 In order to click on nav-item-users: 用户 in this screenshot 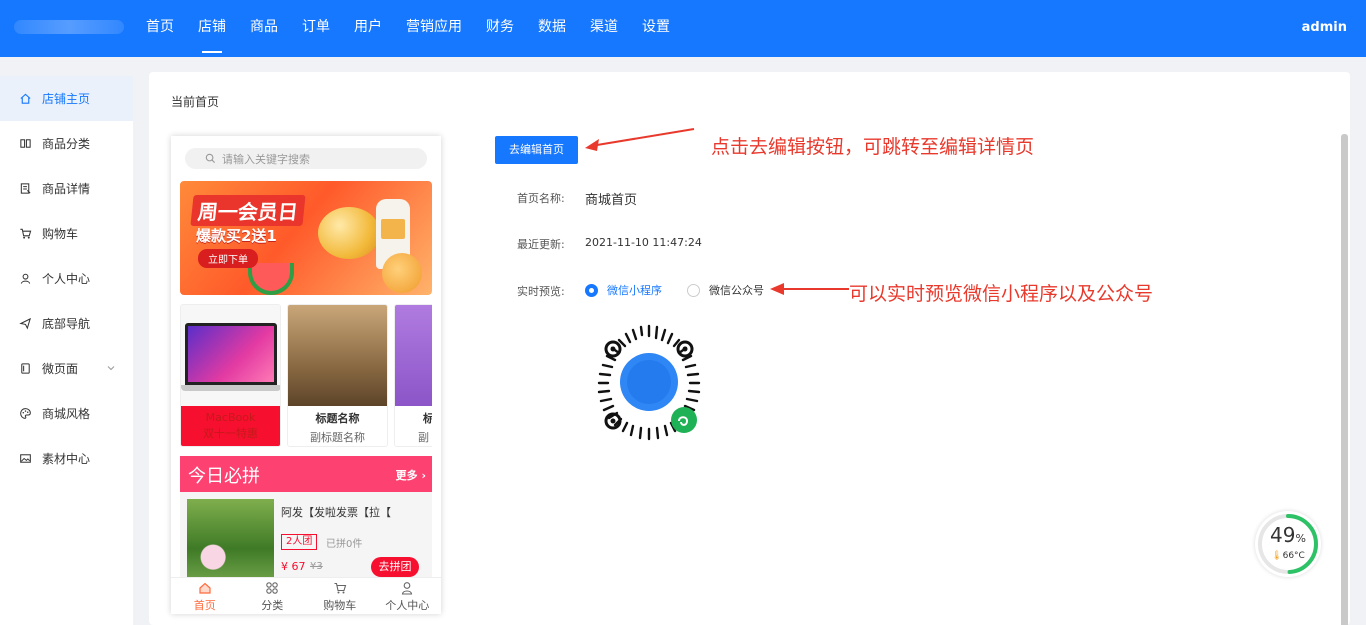, I will do `click(368, 28)`.